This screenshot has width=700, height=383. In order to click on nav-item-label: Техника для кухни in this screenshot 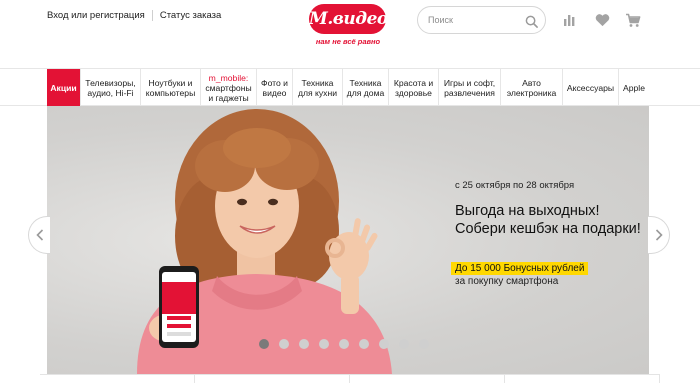, I will do `click(317, 87)`.